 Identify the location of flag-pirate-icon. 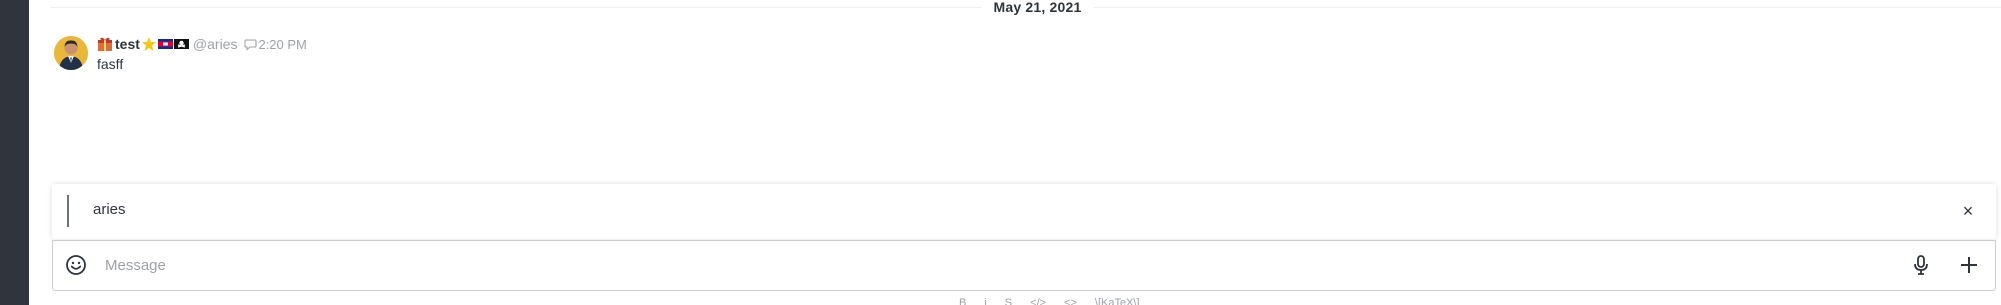
(181, 44).